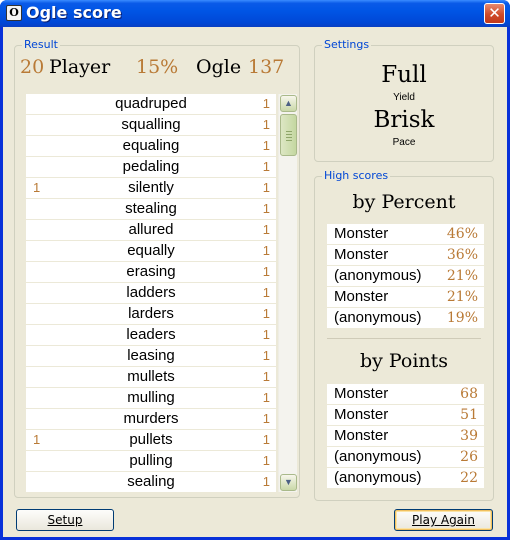  I want to click on window-title: Ogle score, so click(74, 12).